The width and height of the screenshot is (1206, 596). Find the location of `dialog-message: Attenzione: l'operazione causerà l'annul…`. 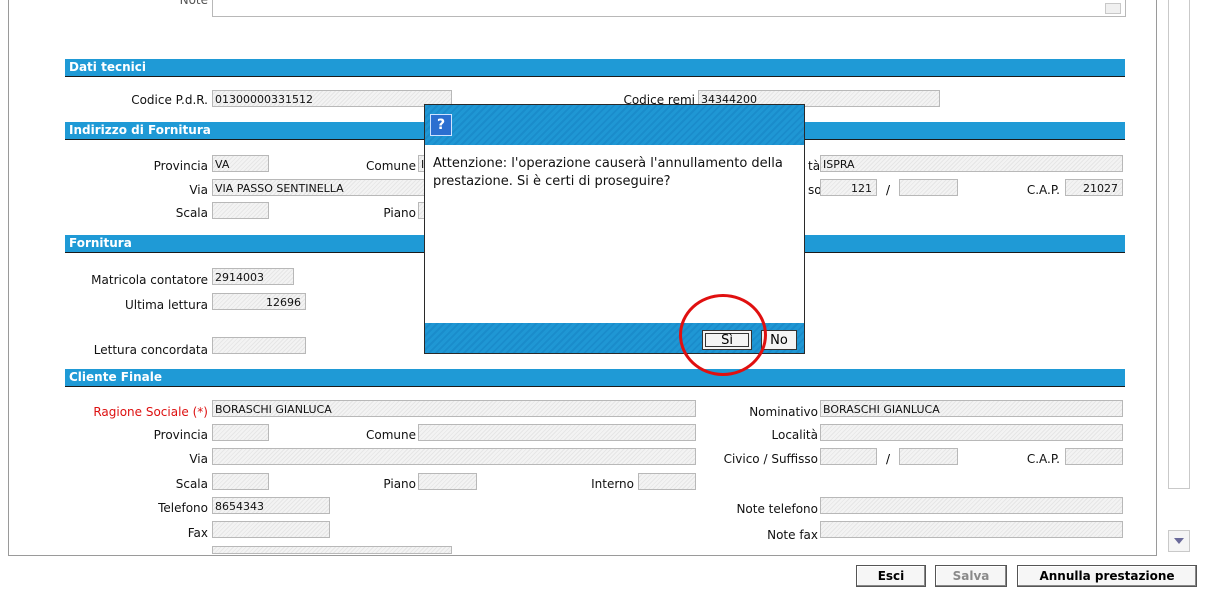

dialog-message: Attenzione: l'operazione causerà l'annul… is located at coordinates (608, 172).